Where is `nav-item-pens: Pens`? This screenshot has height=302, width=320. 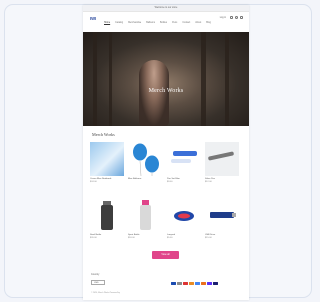
nav-item-pens: Pens is located at coordinates (174, 23).